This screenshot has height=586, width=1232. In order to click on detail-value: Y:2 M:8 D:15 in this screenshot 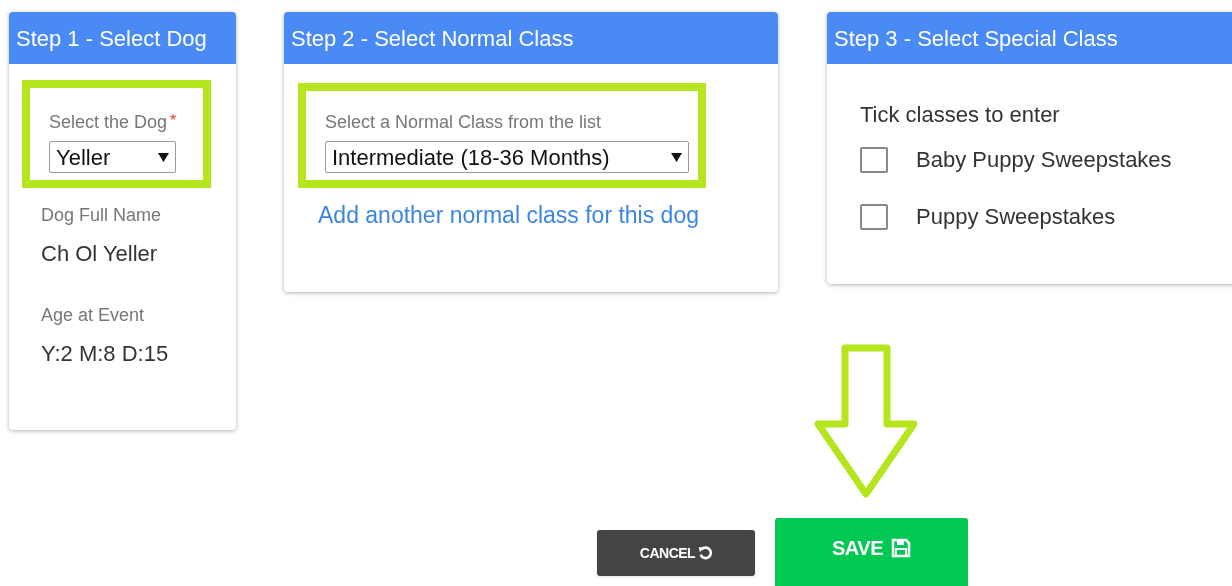, I will do `click(105, 354)`.